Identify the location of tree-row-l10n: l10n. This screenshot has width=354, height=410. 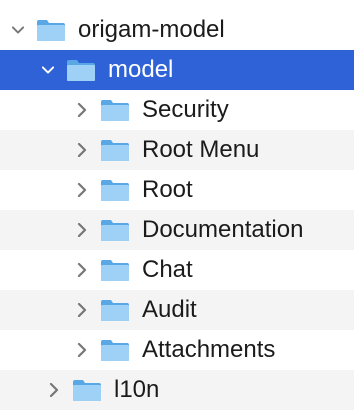
(177, 390).